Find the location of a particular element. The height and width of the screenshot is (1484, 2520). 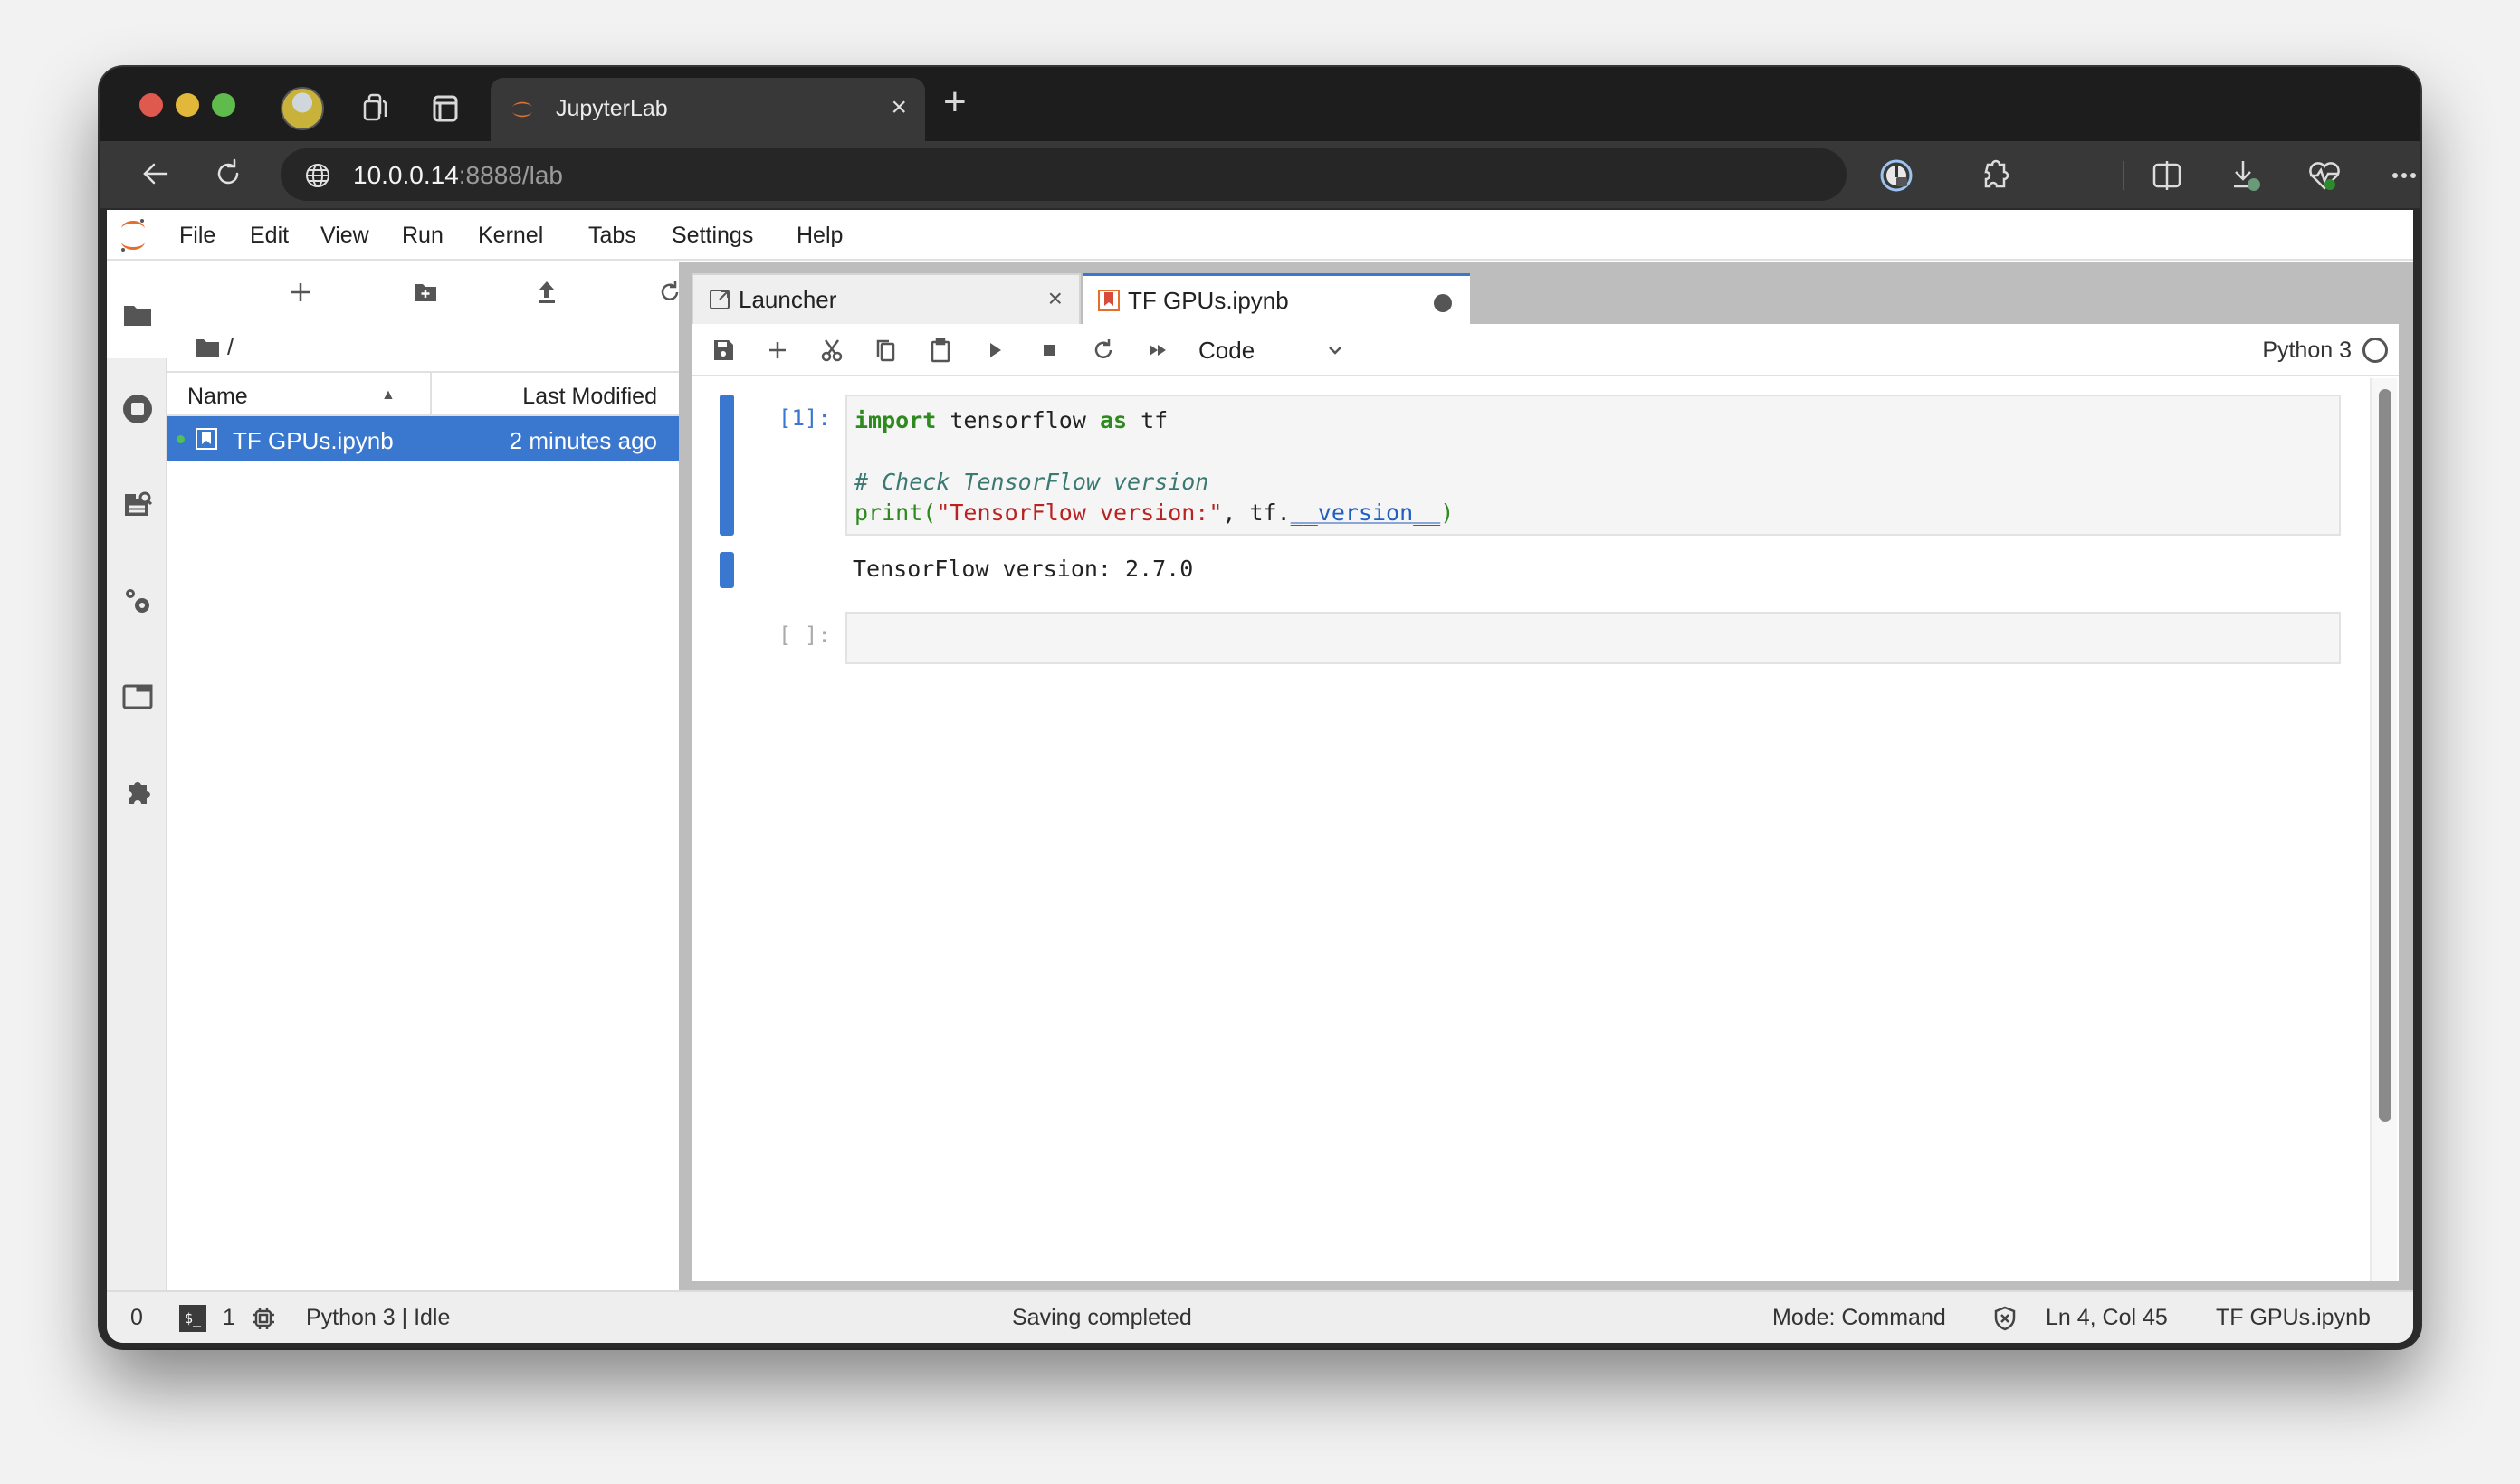

run-icon is located at coordinates (994, 350).